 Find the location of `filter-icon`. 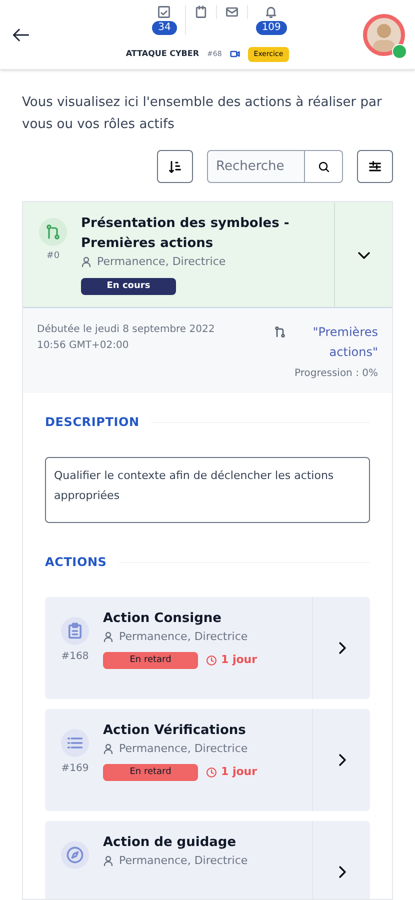

filter-icon is located at coordinates (375, 167).